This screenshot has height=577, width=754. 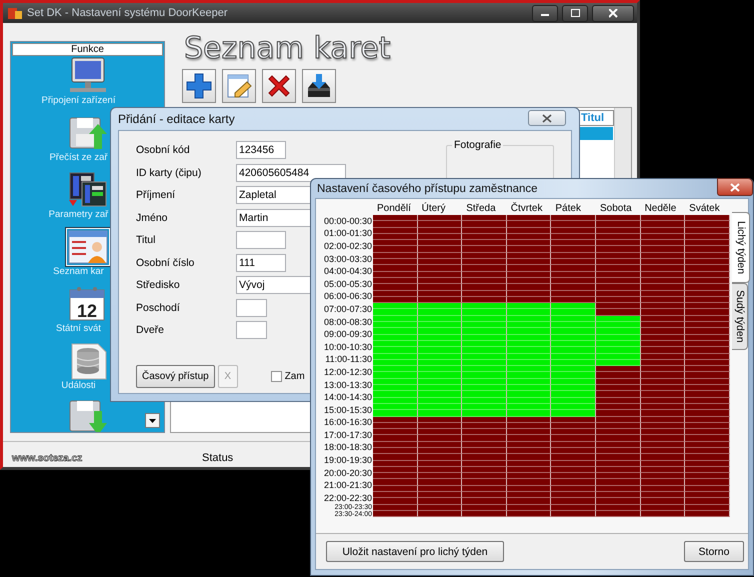 What do you see at coordinates (595, 133) in the screenshot?
I see `selected-row` at bounding box center [595, 133].